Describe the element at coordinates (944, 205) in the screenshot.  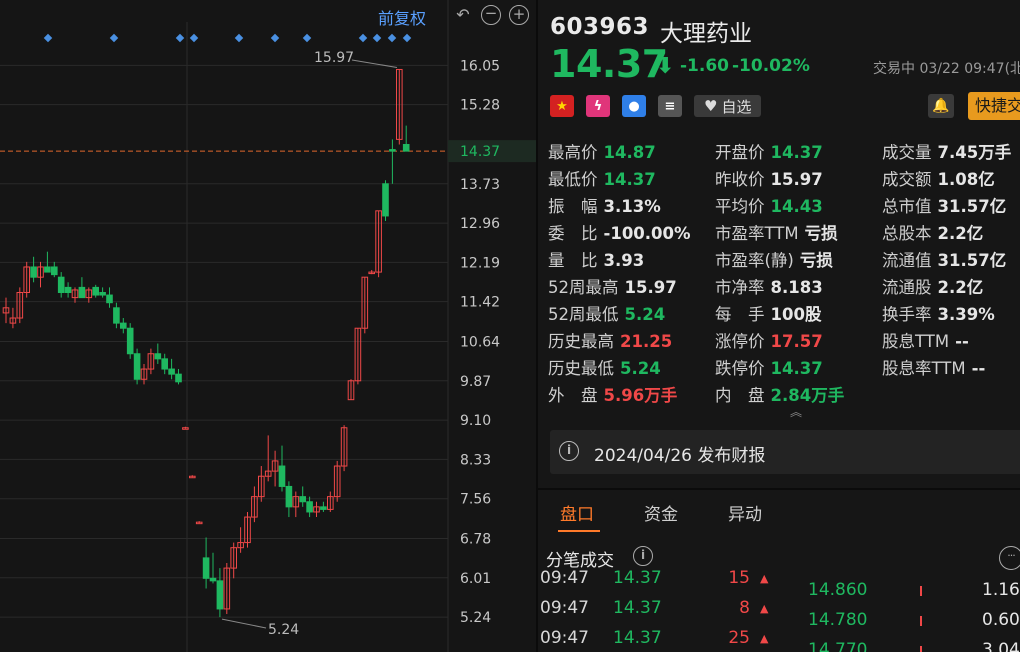
I see `stat-item: 总市值 31.57亿` at that location.